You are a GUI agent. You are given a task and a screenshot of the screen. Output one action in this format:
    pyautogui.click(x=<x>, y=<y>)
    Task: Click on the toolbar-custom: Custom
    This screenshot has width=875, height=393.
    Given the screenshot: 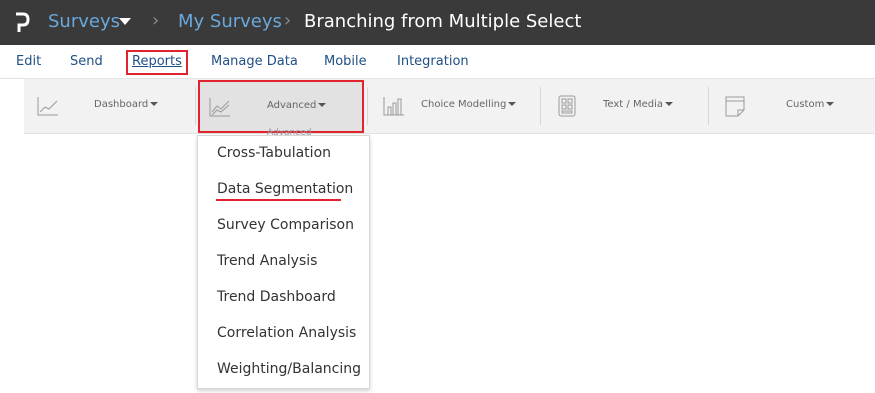 What is the action you would take?
    pyautogui.click(x=793, y=106)
    